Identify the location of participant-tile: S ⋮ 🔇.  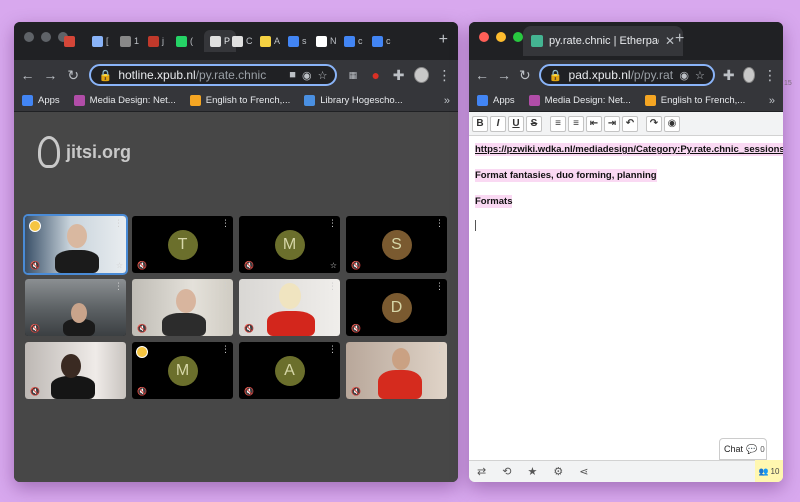
(396, 244).